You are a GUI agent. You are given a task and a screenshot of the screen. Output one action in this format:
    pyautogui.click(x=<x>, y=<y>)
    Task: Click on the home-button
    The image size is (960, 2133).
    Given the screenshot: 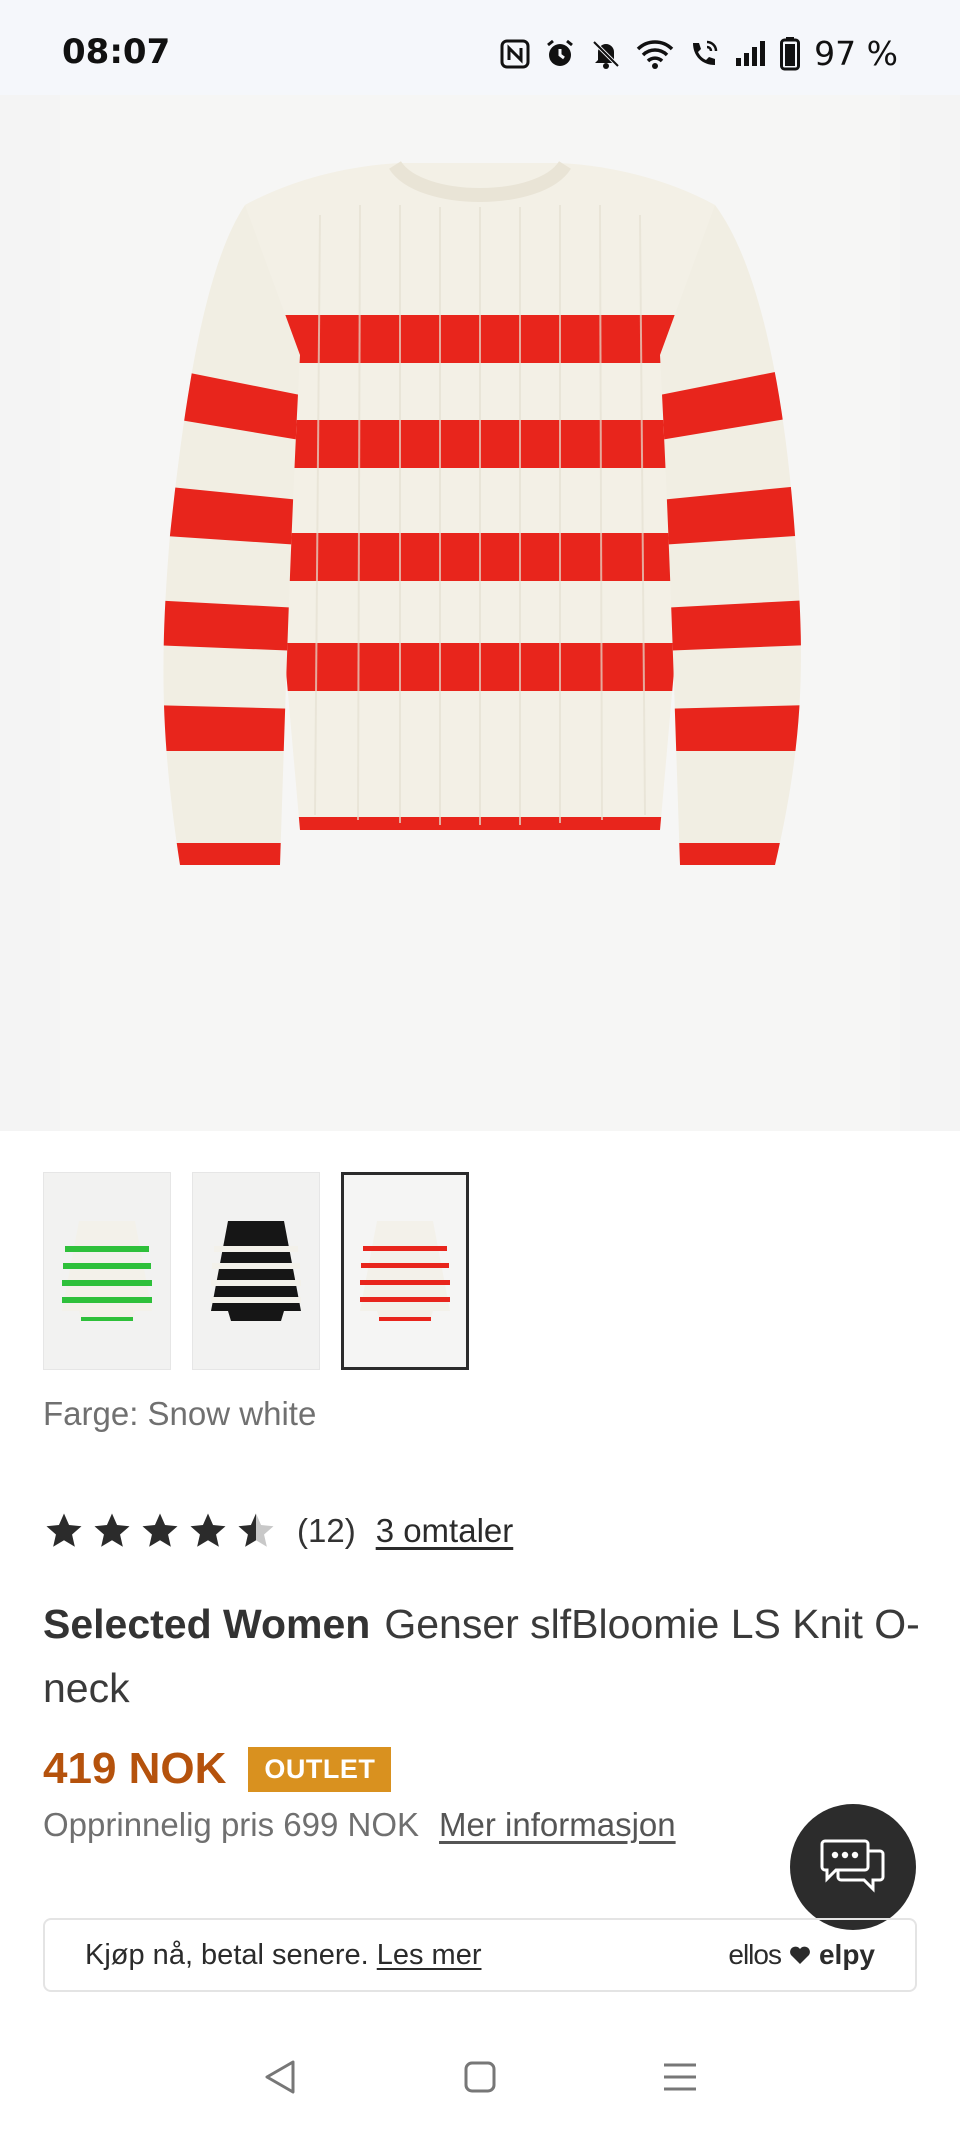 What is the action you would take?
    pyautogui.click(x=480, y=2077)
    